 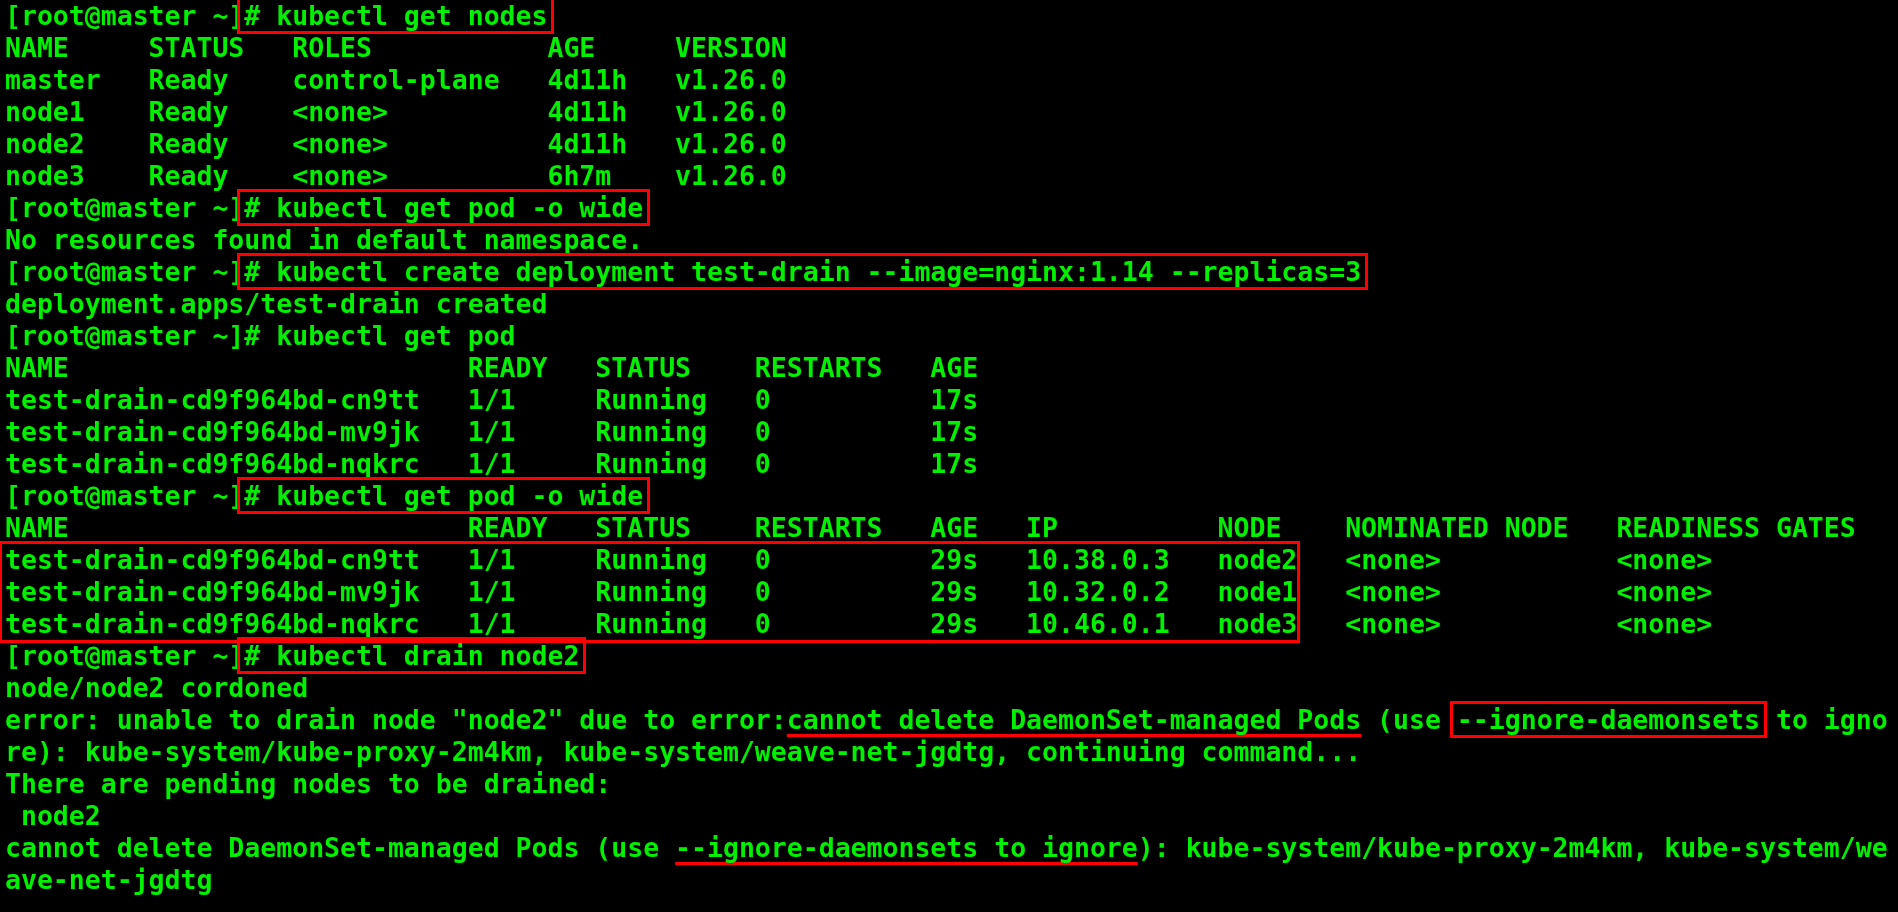 I want to click on terminal-text: node/node2 cordoned, so click(x=157, y=687).